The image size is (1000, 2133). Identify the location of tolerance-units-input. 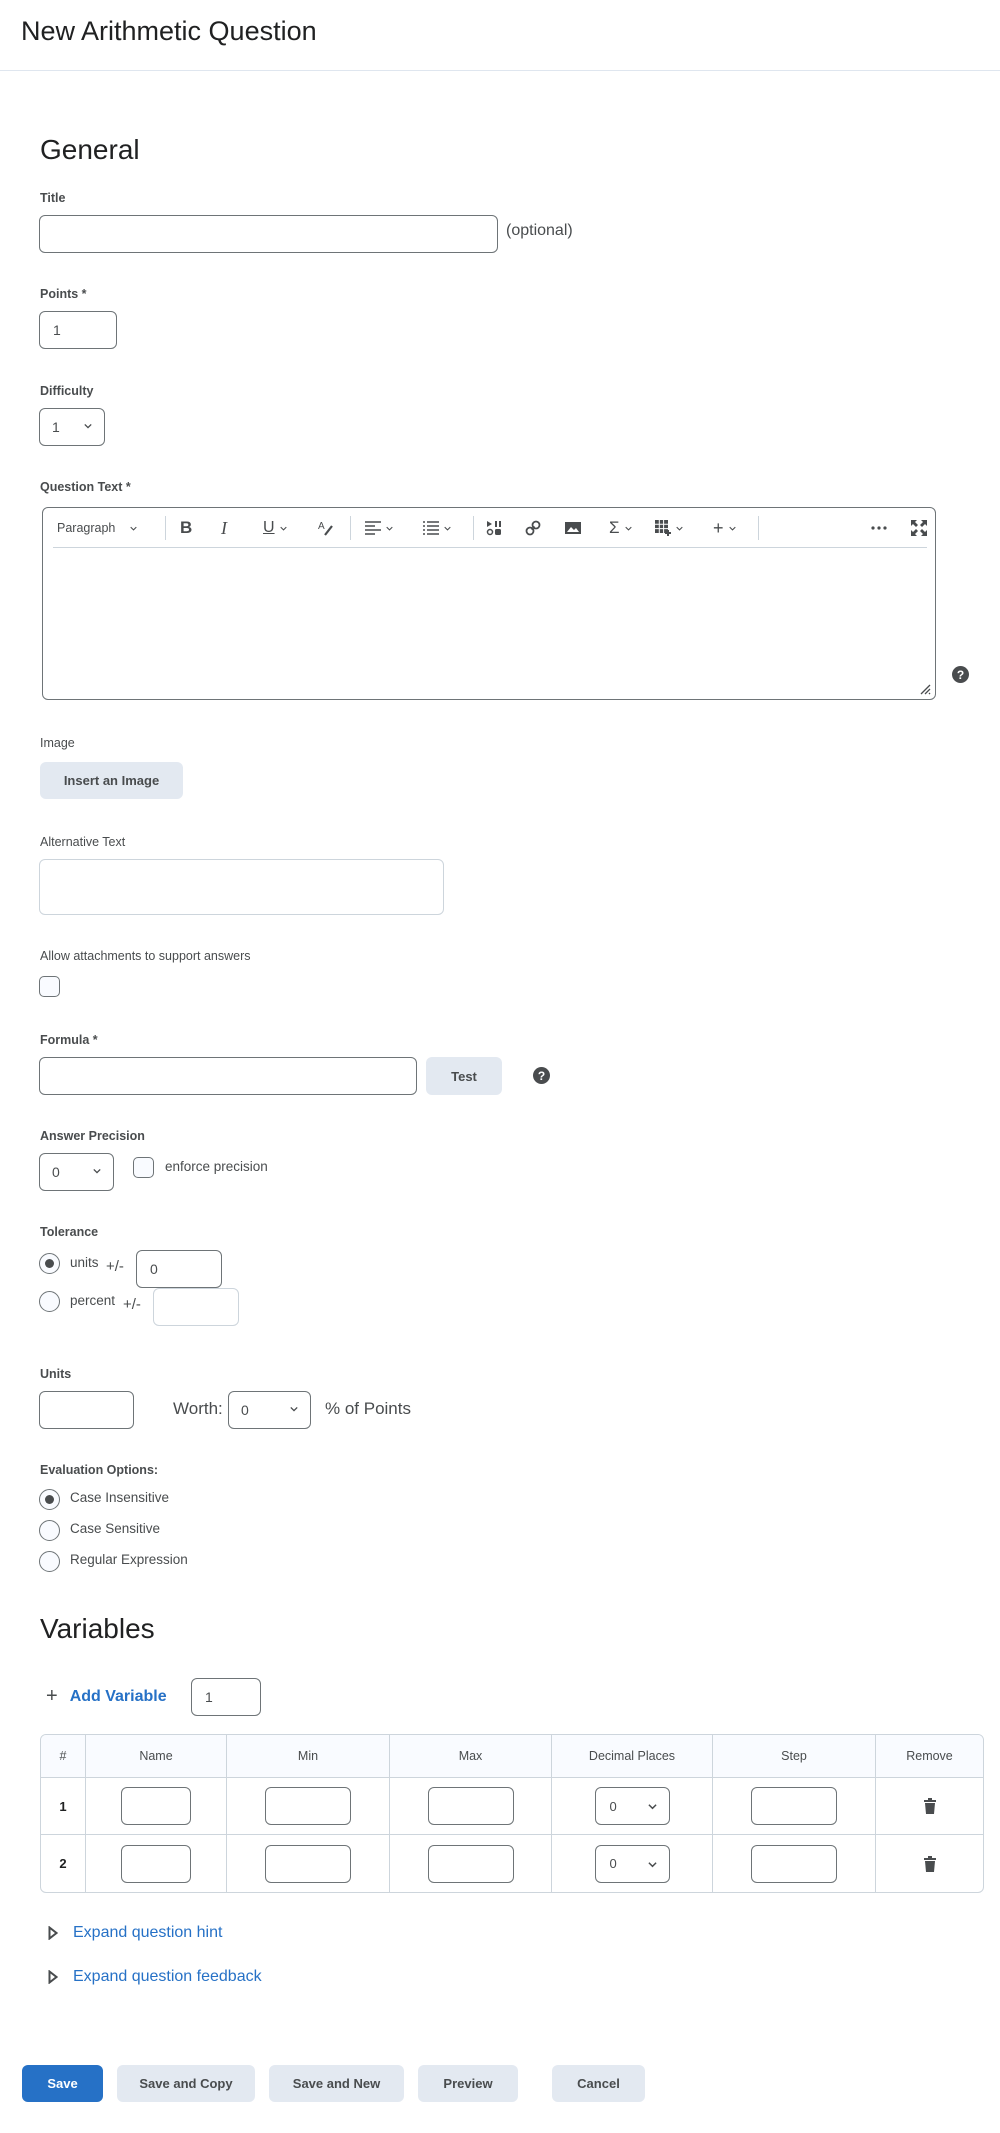
(179, 1269).